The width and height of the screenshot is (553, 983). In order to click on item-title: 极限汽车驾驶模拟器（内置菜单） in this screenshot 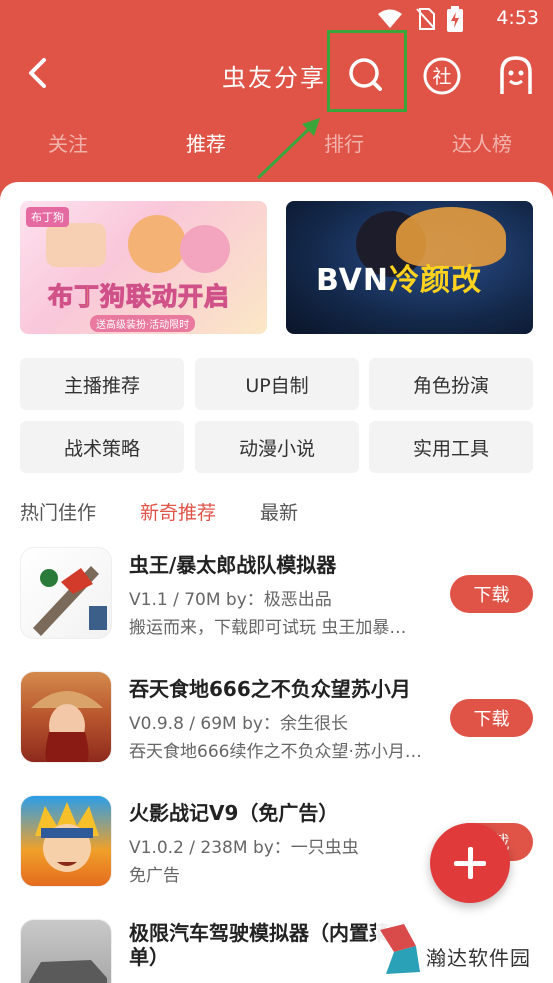, I will do `click(259, 945)`.